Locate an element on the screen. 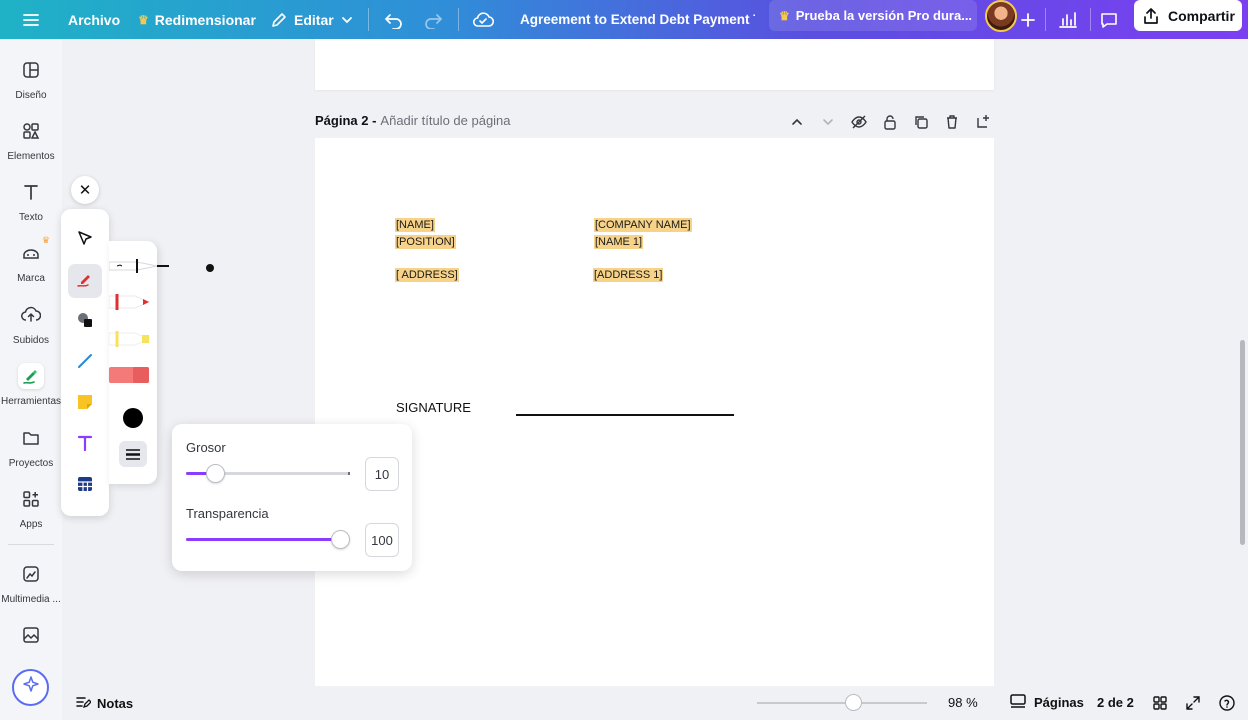 This screenshot has height=720, width=1248. close-draw-button: ✕ is located at coordinates (85, 190).